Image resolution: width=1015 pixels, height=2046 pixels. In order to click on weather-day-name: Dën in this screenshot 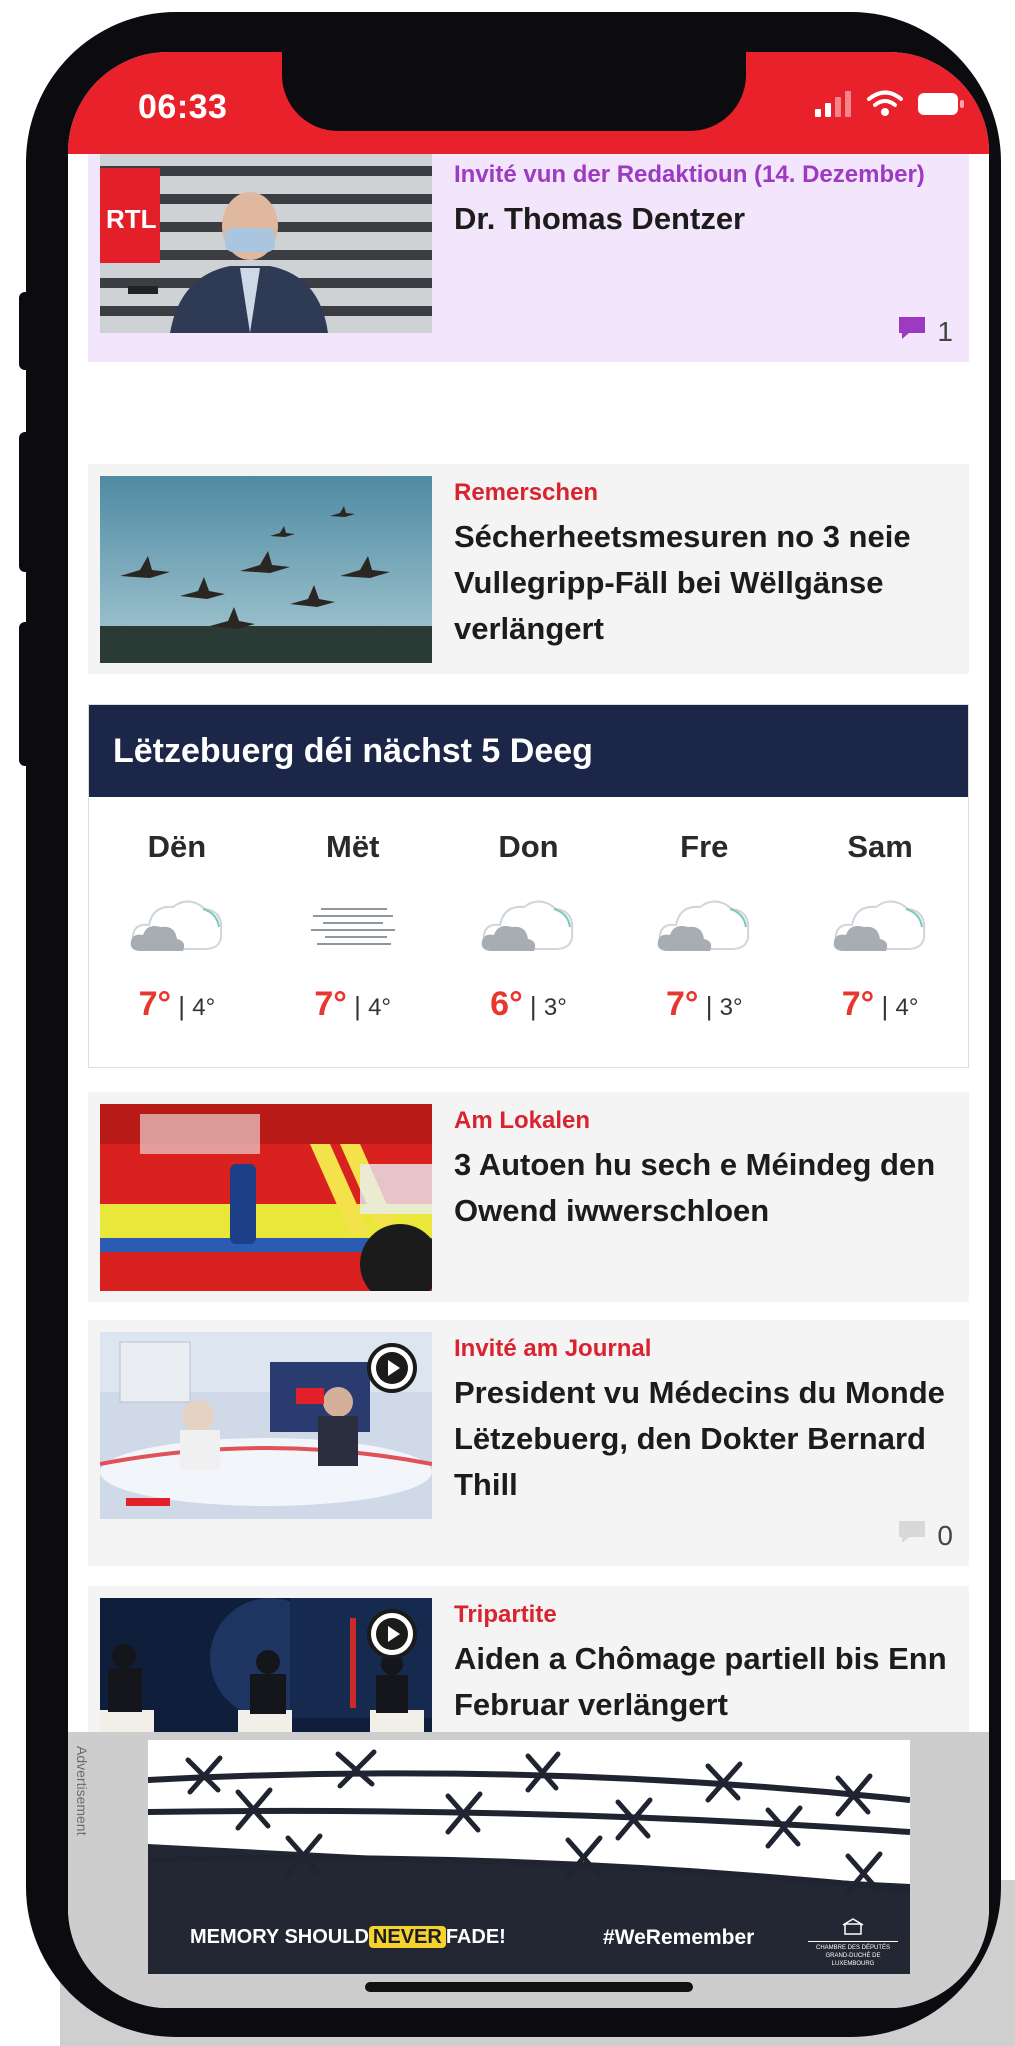, I will do `click(177, 846)`.